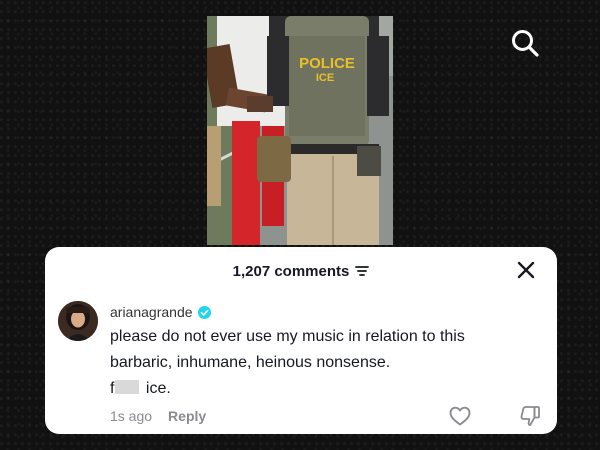  What do you see at coordinates (158, 416) in the screenshot?
I see `comment-meta: 1s ago Reply` at bounding box center [158, 416].